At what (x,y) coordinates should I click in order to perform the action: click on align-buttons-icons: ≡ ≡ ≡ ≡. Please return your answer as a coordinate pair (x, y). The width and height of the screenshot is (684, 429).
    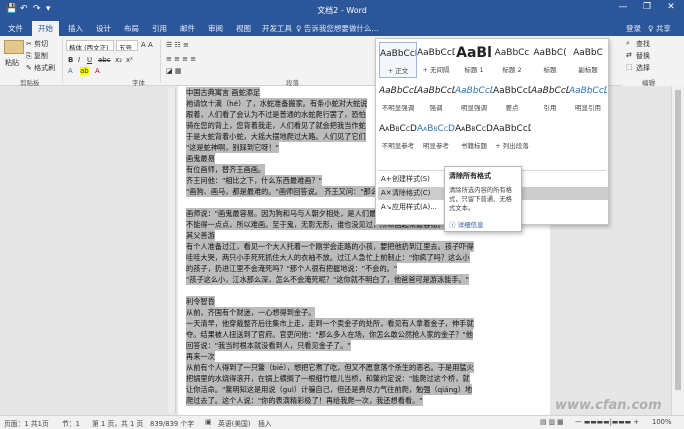
    Looking at the image, I should click on (181, 59).